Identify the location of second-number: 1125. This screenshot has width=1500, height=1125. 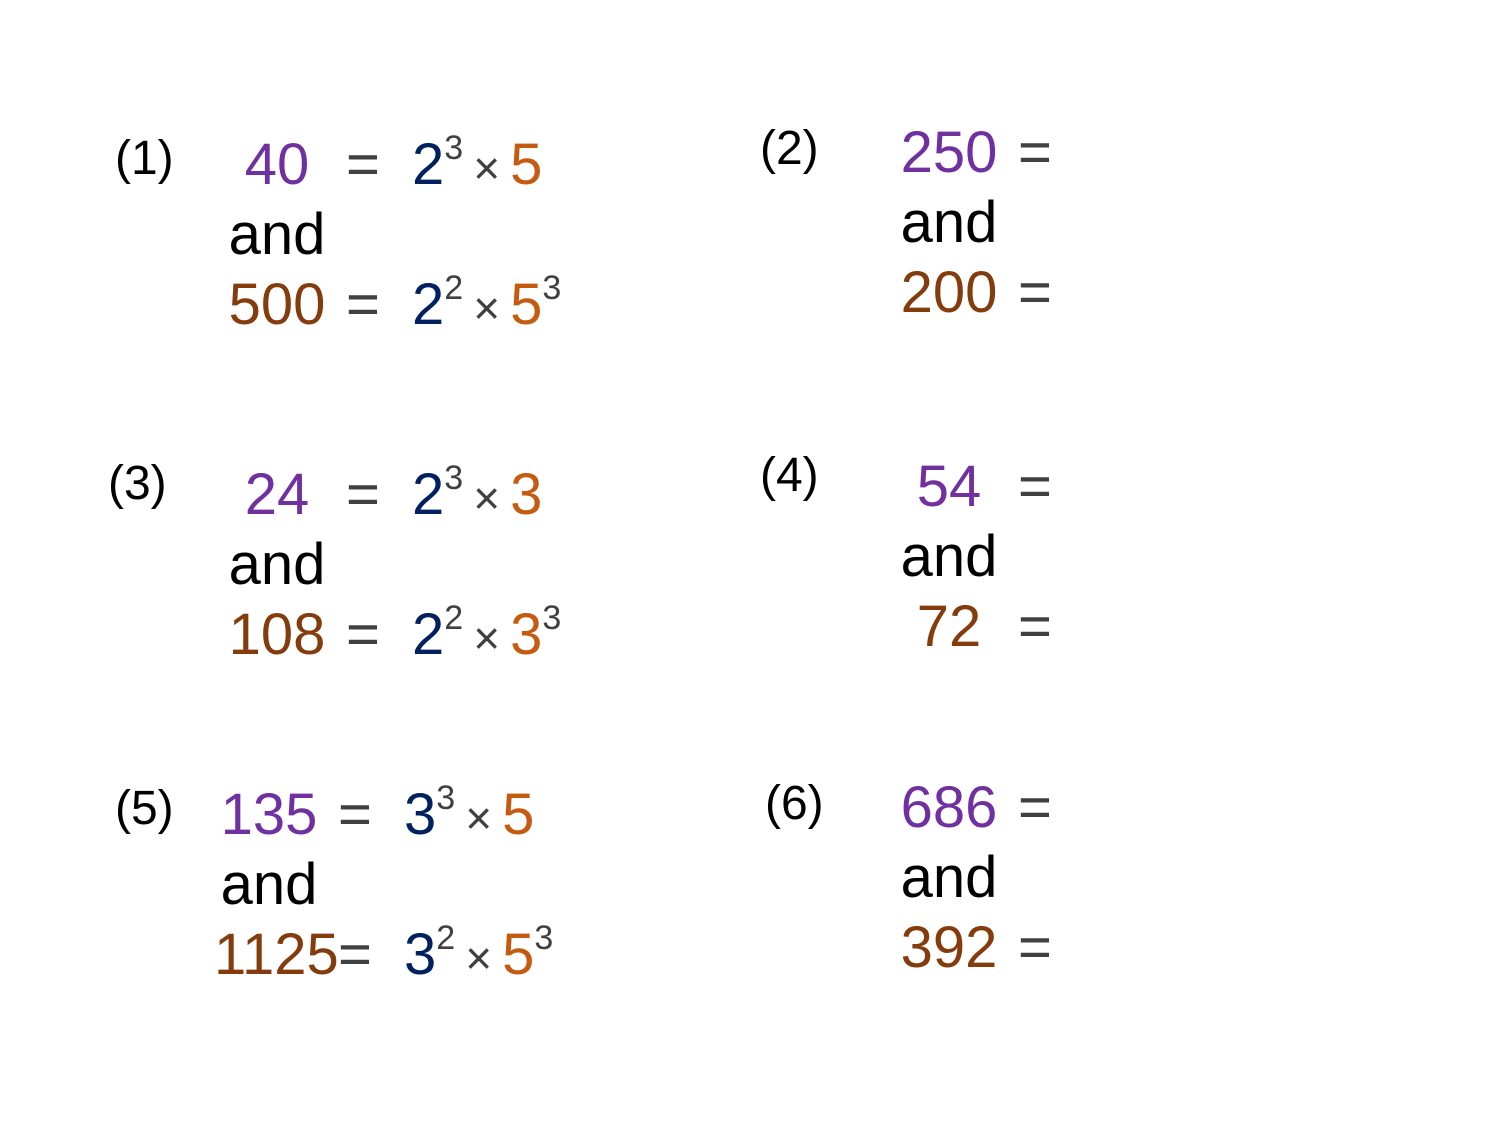
(276, 954).